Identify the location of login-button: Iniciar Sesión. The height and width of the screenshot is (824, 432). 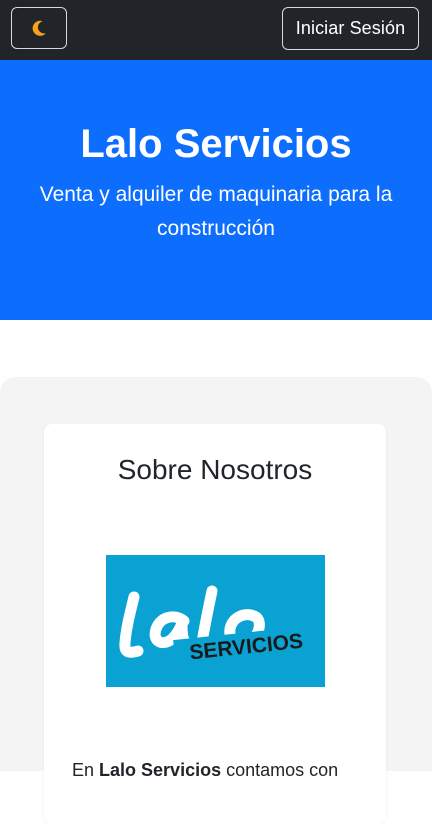
(350, 28).